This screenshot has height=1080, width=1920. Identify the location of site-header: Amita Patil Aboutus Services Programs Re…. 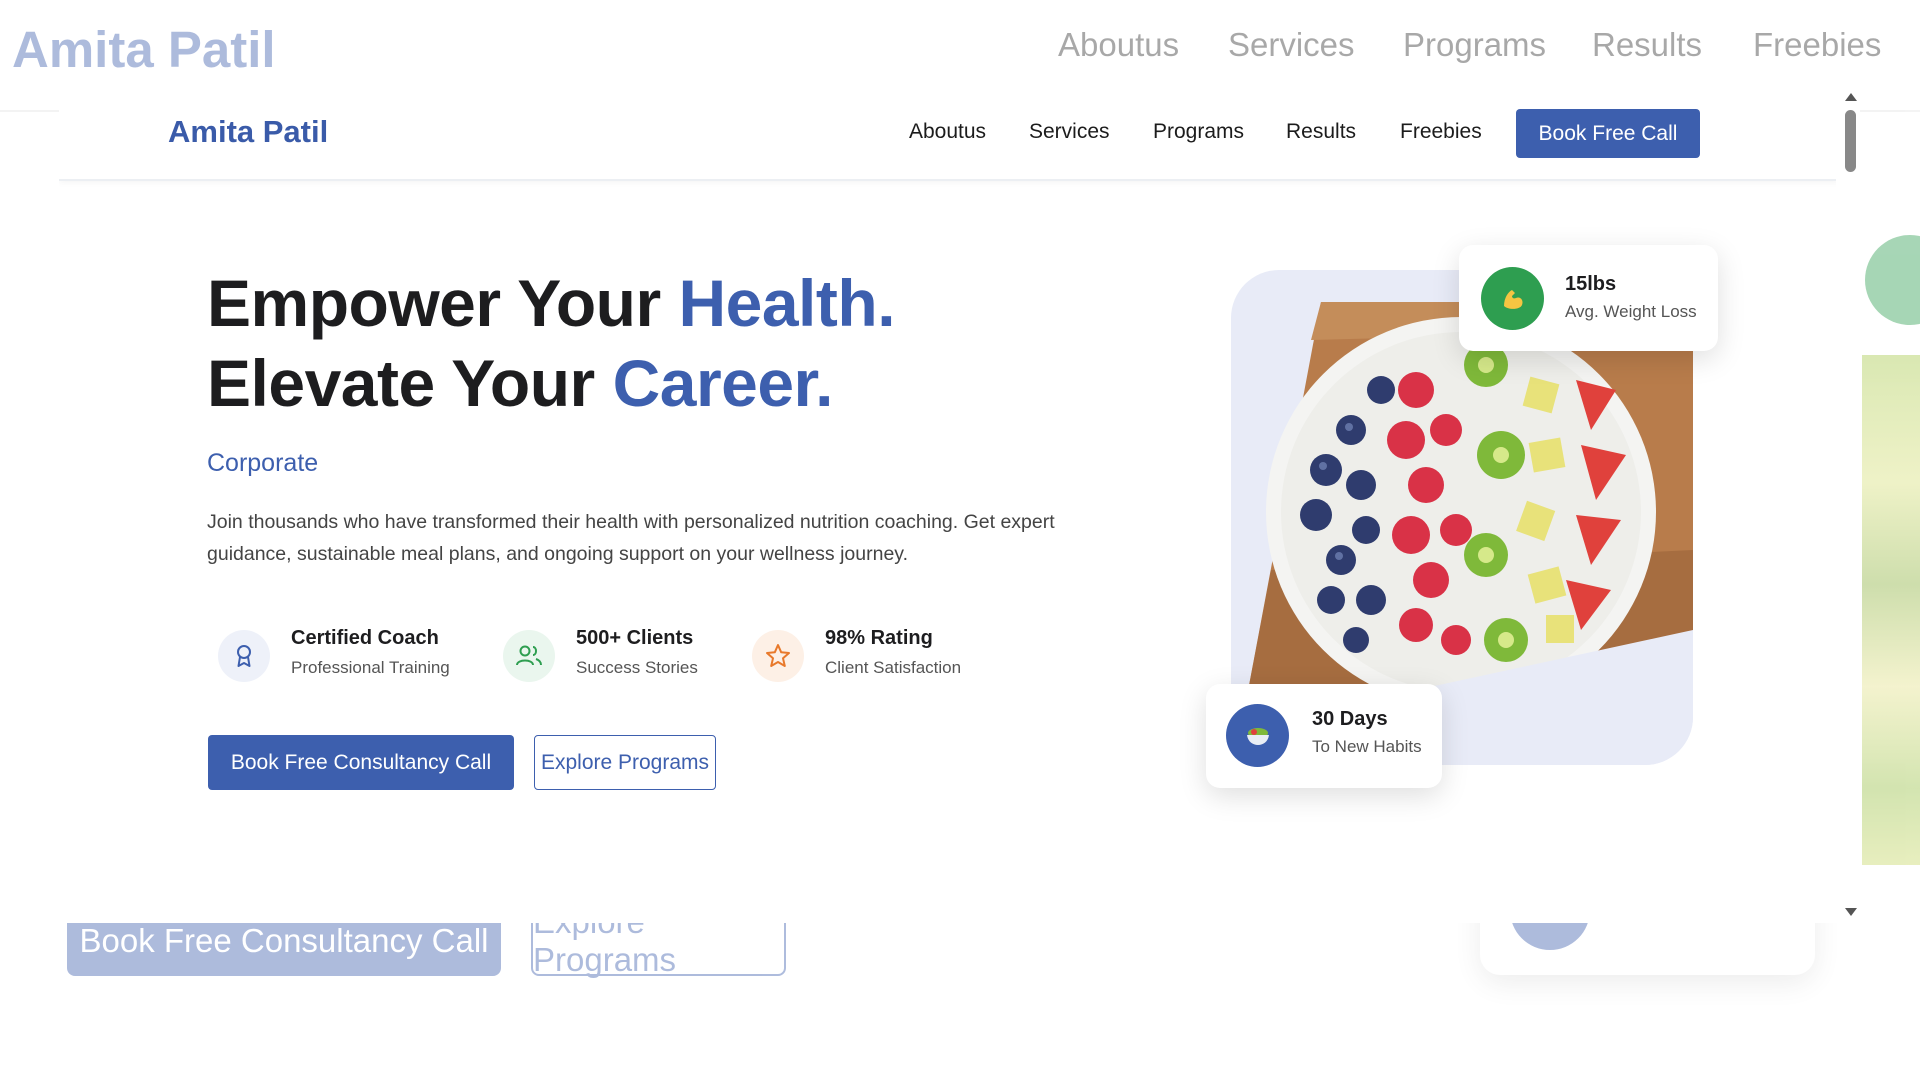
(949, 138).